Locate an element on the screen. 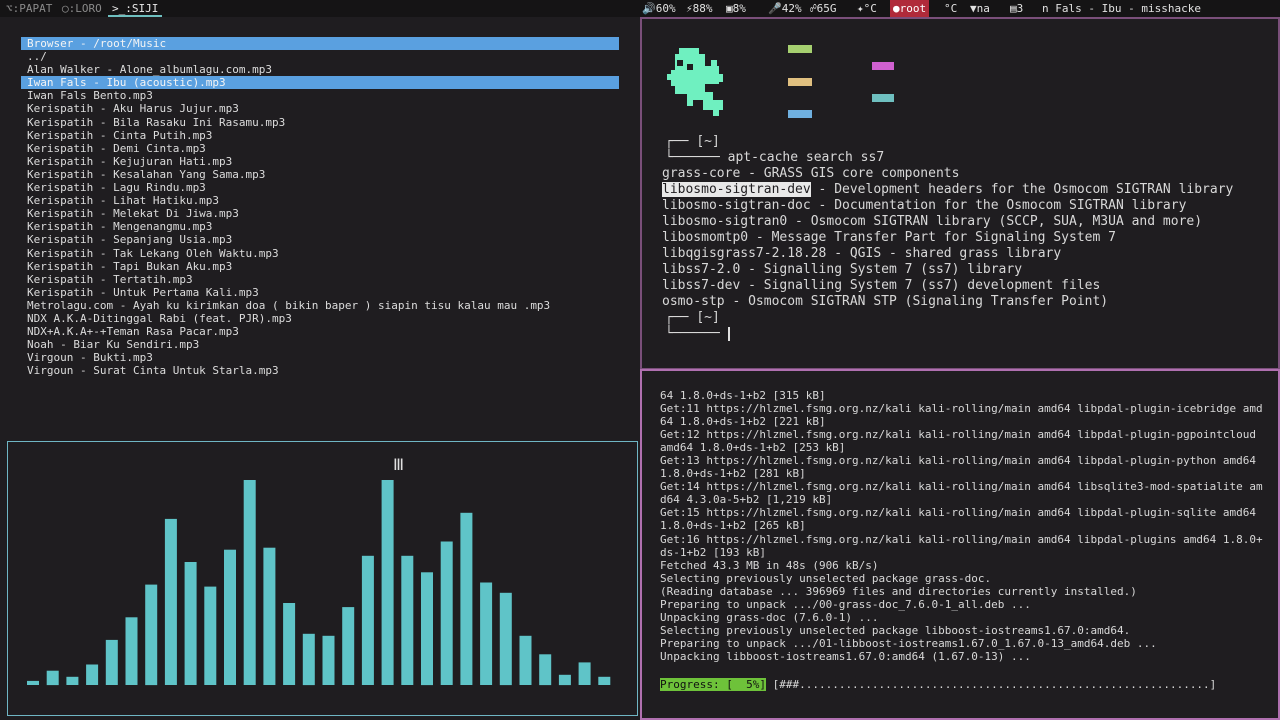  package-name: libss7-dev is located at coordinates (701, 285).